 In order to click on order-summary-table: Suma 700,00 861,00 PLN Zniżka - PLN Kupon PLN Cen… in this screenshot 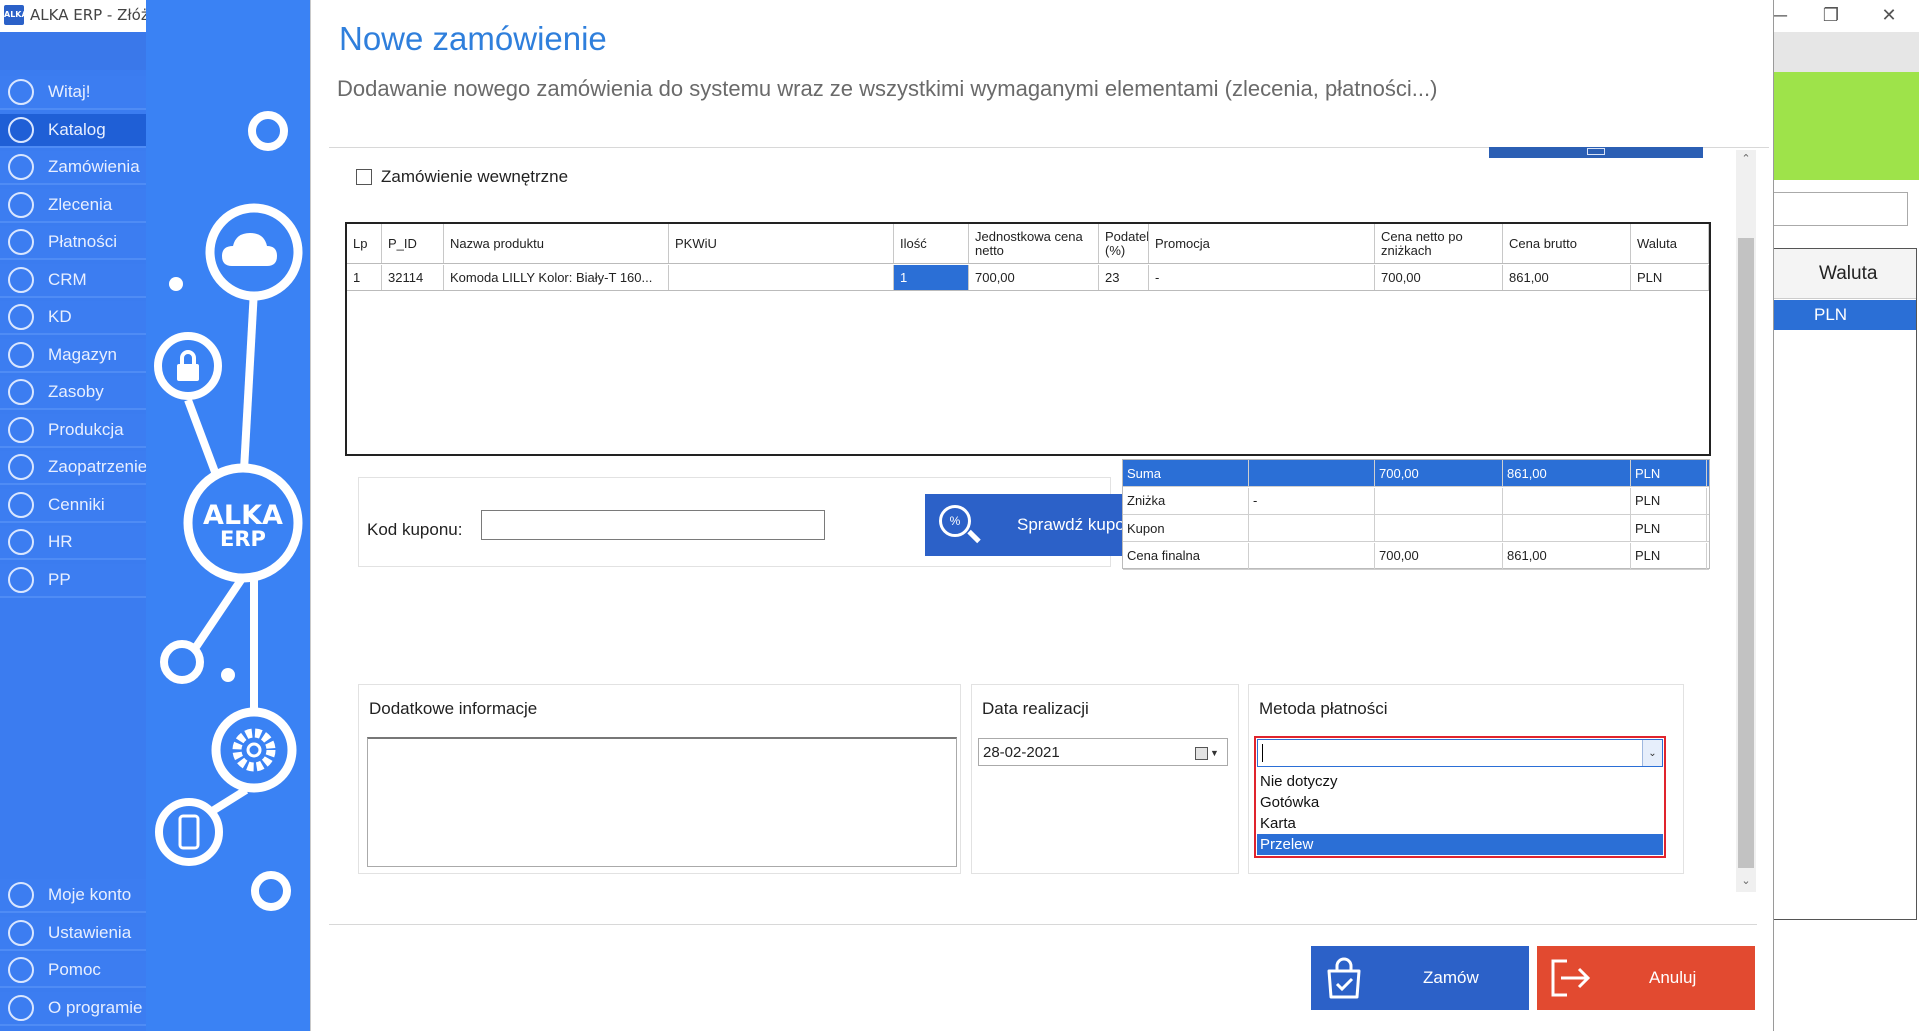, I will do `click(1416, 514)`.